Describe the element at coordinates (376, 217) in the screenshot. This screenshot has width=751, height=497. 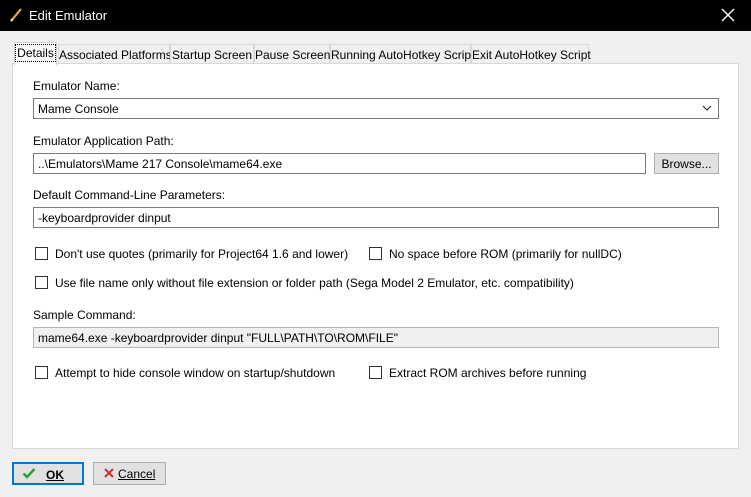
I see `command-line-parameters-input: -keyboardprovider dinput` at that location.